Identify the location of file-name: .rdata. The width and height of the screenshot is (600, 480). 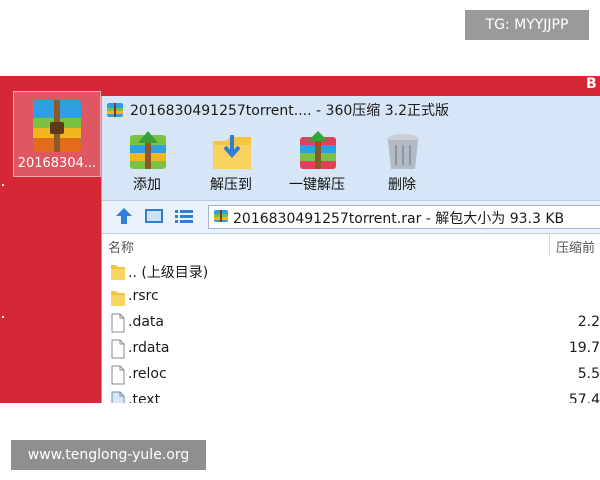
(149, 348).